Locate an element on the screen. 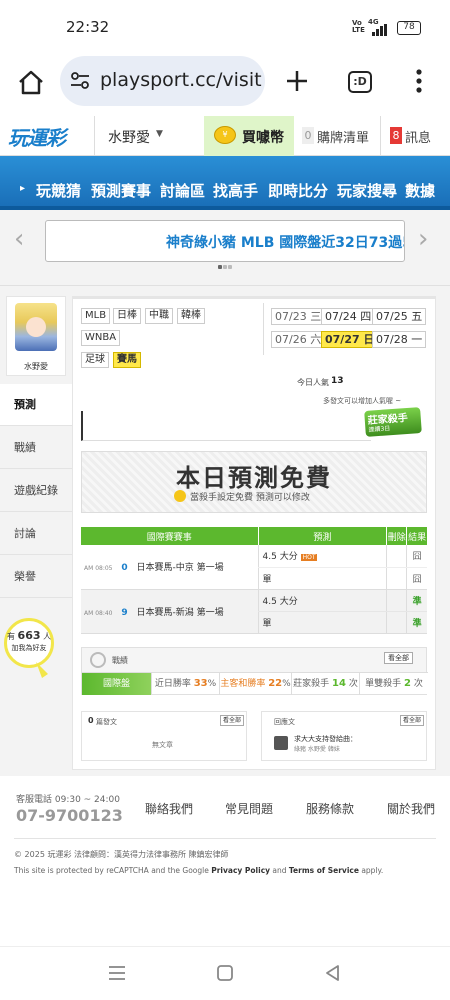 This screenshot has width=450, height=1000. league-soccer: 足球 is located at coordinates (95, 360).